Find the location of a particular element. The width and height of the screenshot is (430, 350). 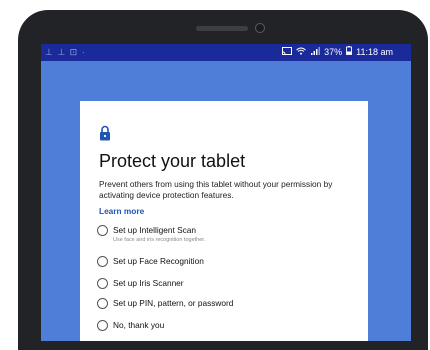

learn-more-link: Learn more is located at coordinates (121, 211).